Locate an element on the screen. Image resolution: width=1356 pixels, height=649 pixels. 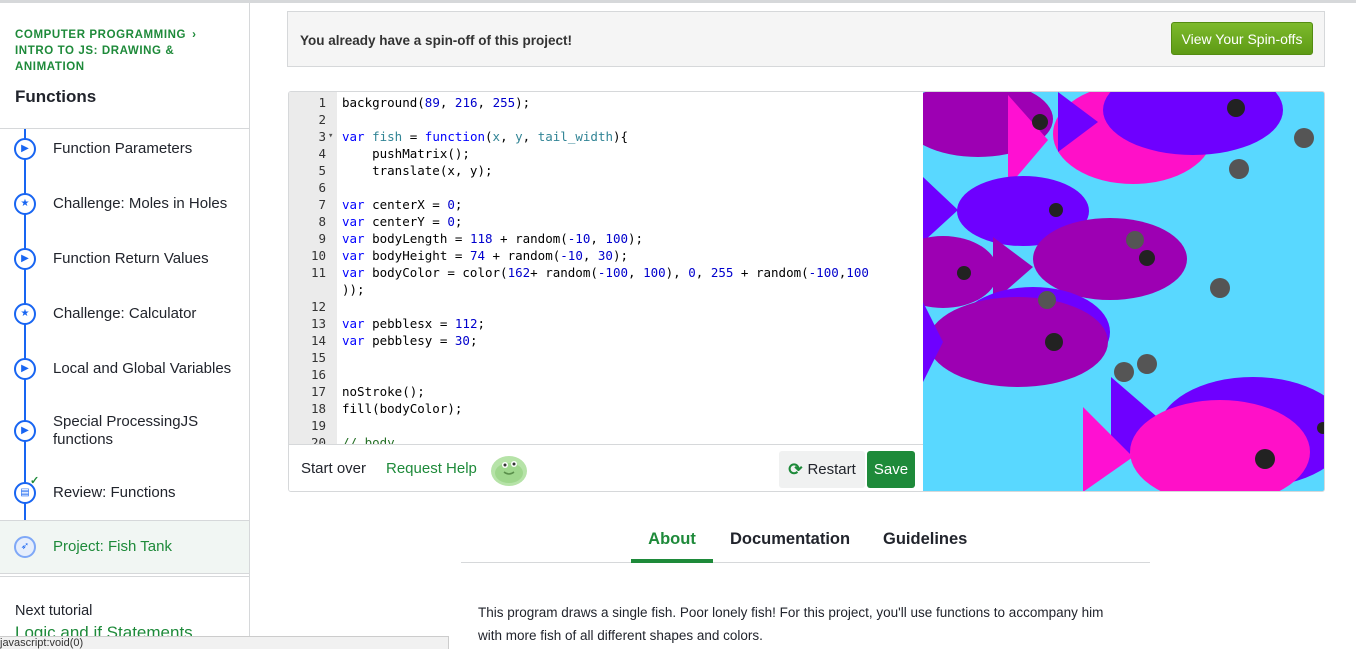
sidebar-item-fish-tank: ➶ Project: Fish Tank is located at coordinates (124, 547).